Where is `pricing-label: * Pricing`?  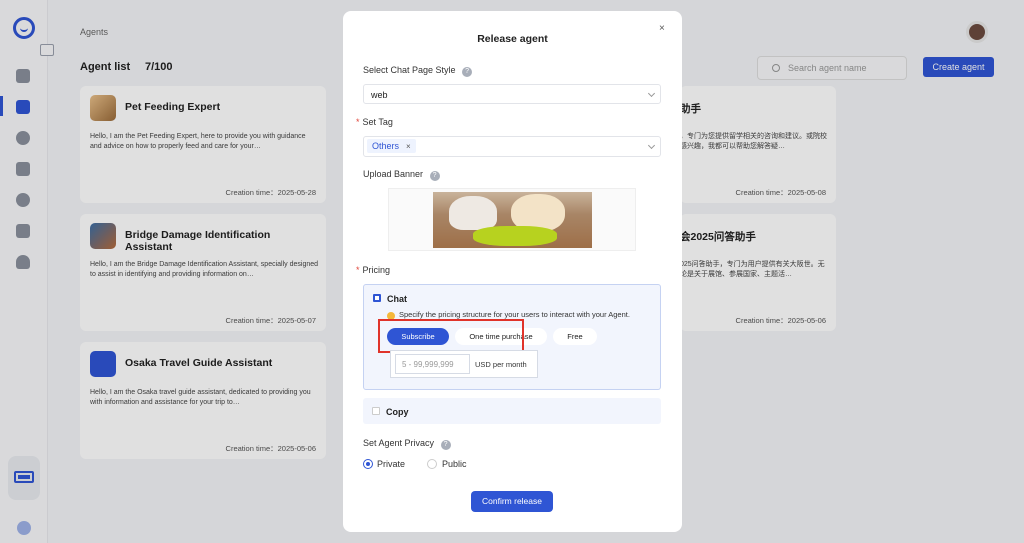
pricing-label: * Pricing is located at coordinates (373, 270).